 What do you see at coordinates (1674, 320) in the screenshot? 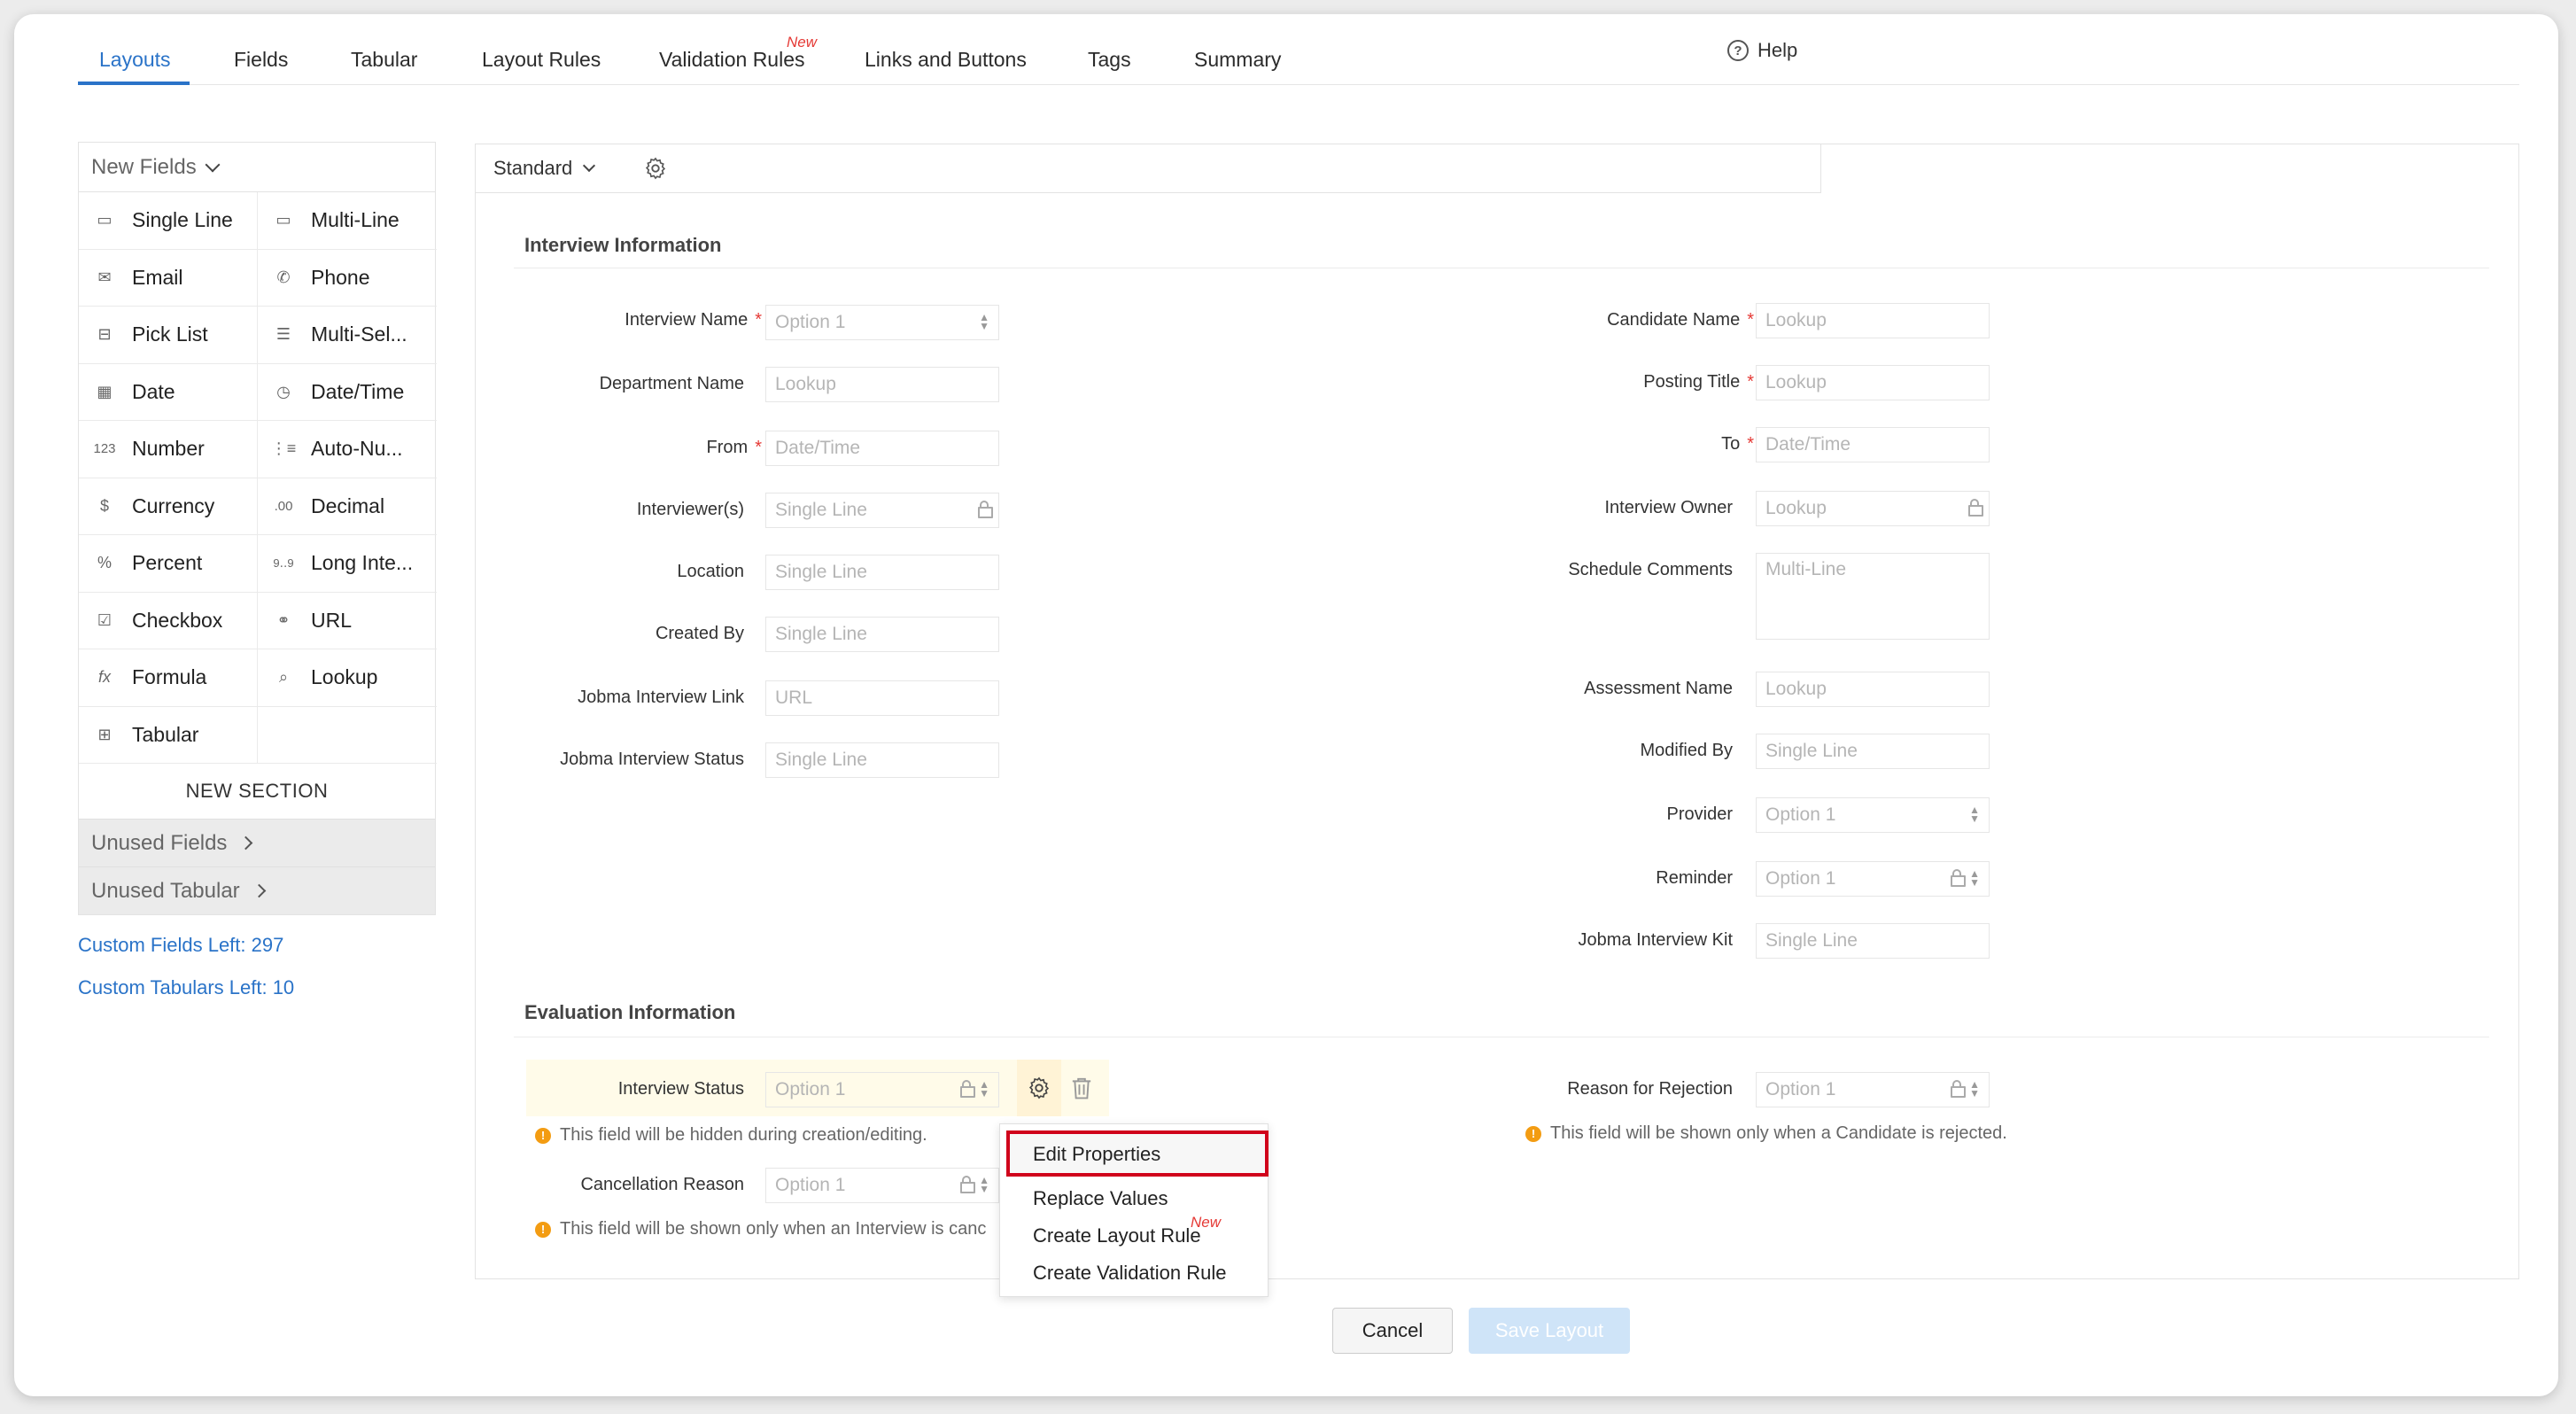
I see `label-text: Candidate Name` at bounding box center [1674, 320].